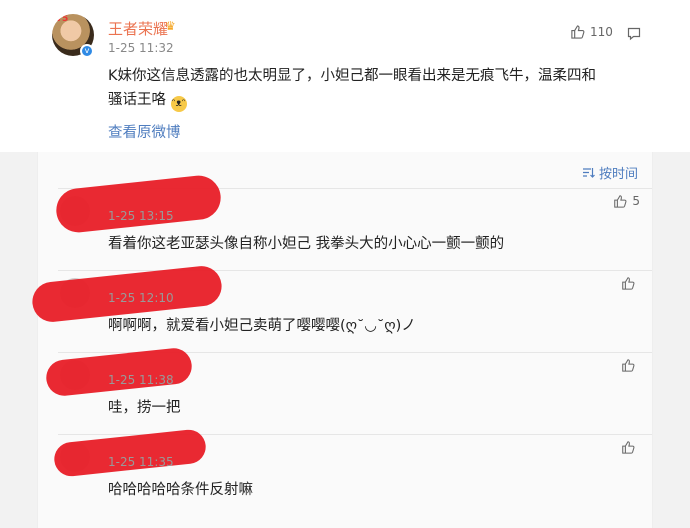  I want to click on sort-by-time-button: 按时间, so click(610, 172).